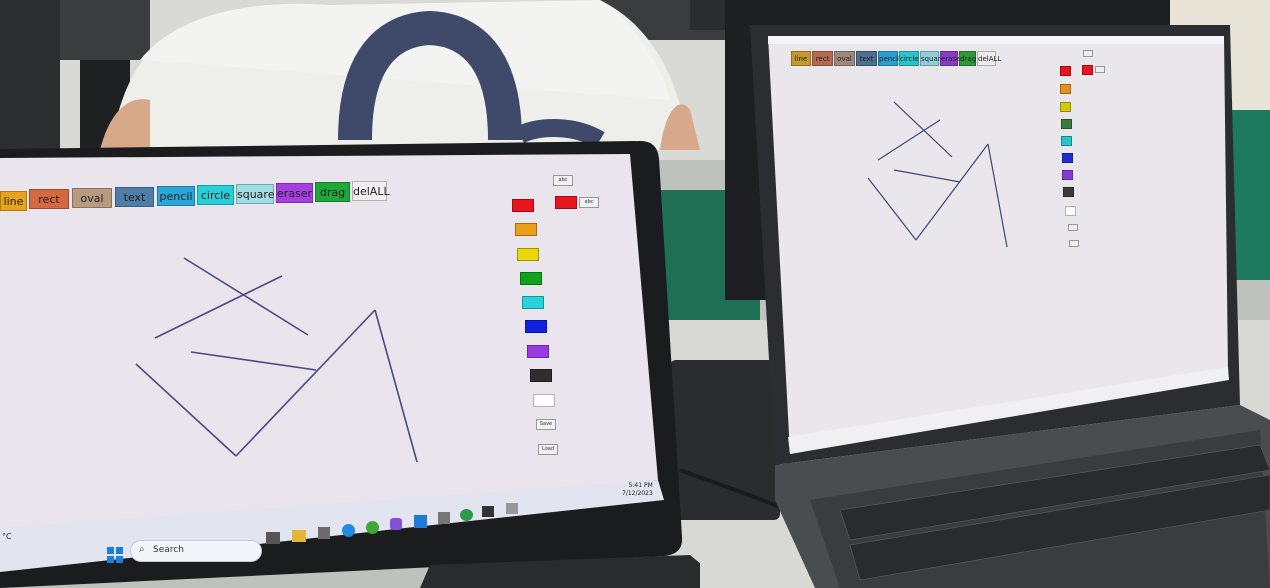 The image size is (1270, 588). What do you see at coordinates (544, 400) in the screenshot?
I see `left-swatch-white` at bounding box center [544, 400].